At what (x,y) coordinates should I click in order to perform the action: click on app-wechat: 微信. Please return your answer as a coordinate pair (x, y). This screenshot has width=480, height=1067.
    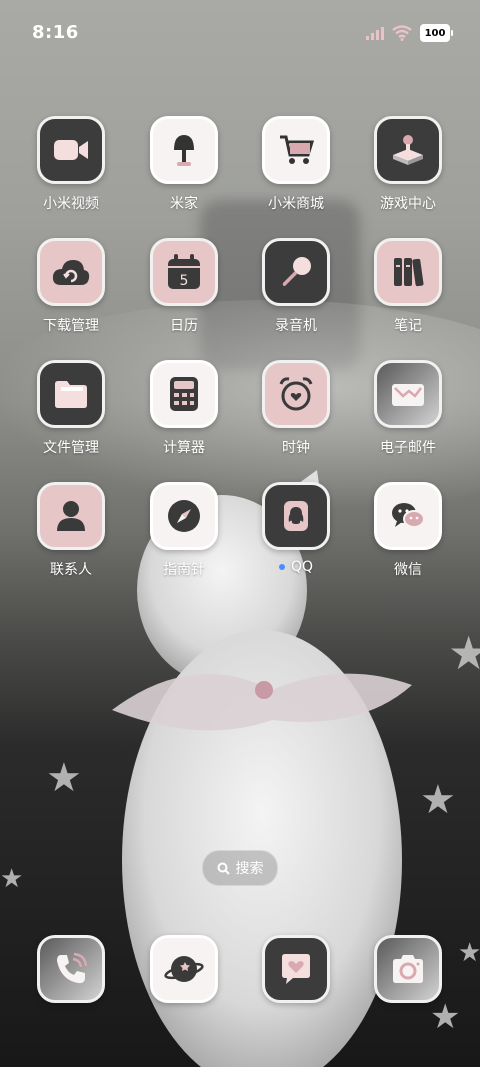
    Looking at the image, I should click on (408, 530).